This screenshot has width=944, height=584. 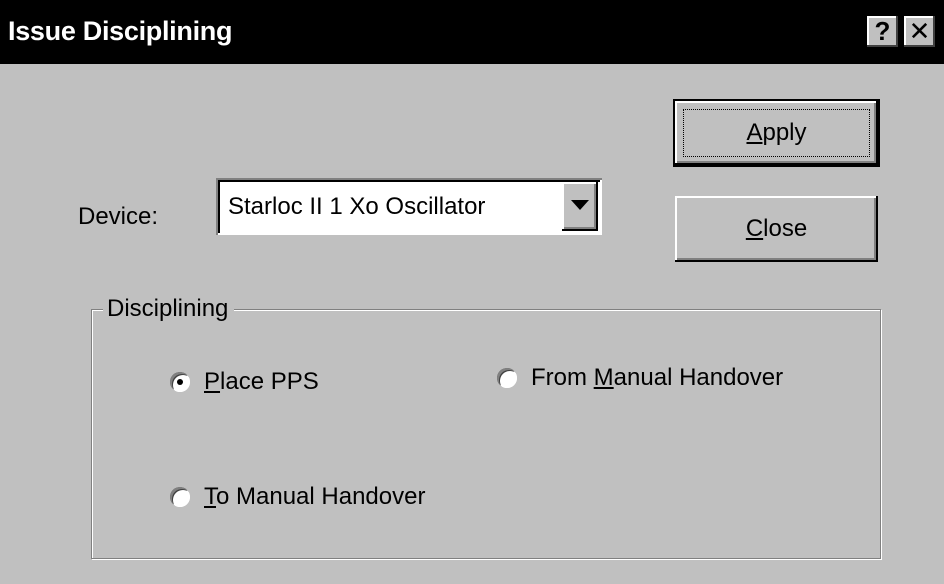 I want to click on help-icon: ?, so click(x=882, y=31).